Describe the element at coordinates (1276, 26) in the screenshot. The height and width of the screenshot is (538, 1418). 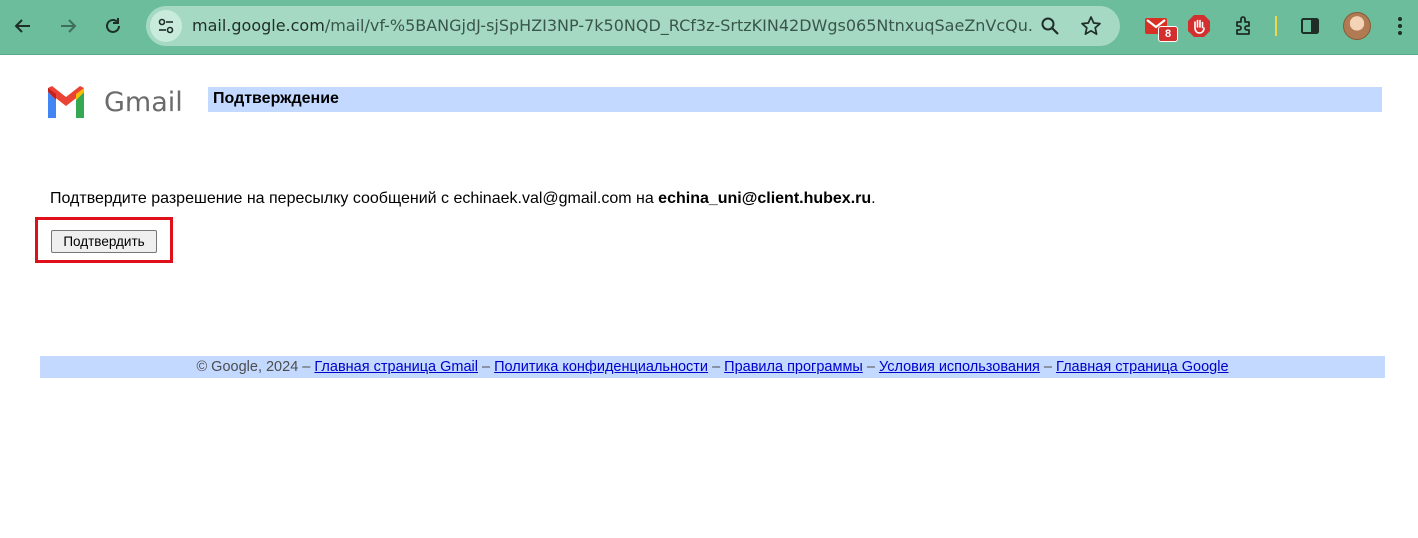
I see `toolbar-divider` at that location.